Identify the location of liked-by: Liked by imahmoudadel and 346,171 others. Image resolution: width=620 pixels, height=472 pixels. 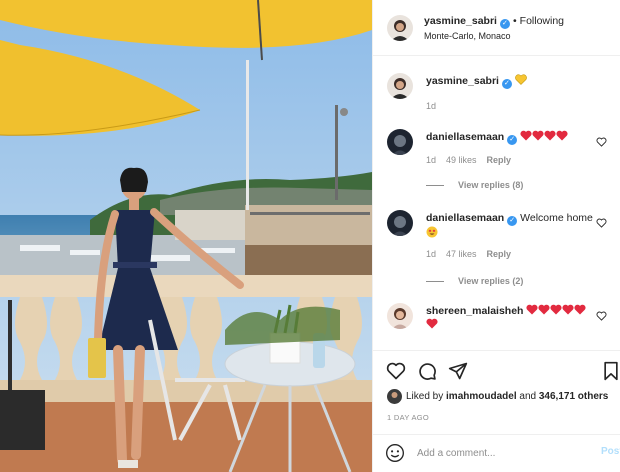
(497, 396).